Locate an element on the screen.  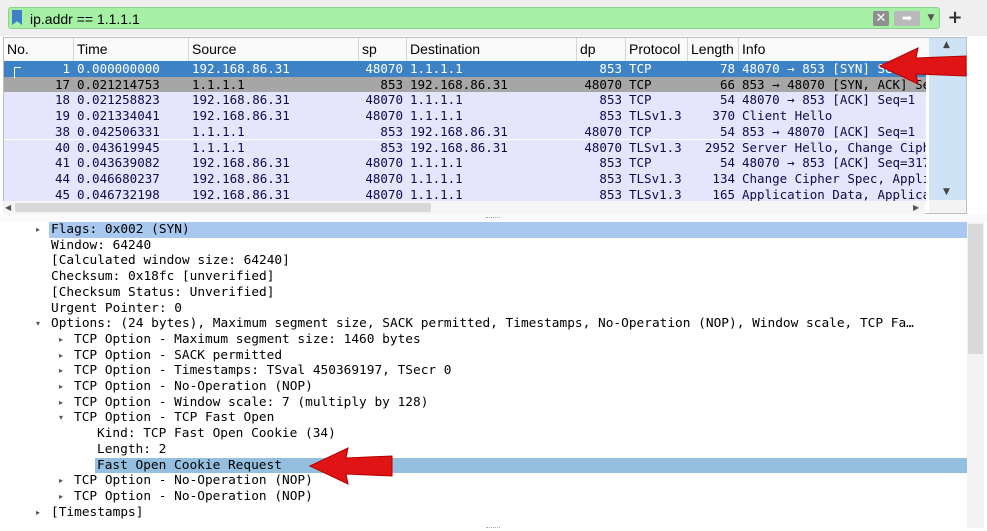
cell-length: 2952 is located at coordinates (719, 147).